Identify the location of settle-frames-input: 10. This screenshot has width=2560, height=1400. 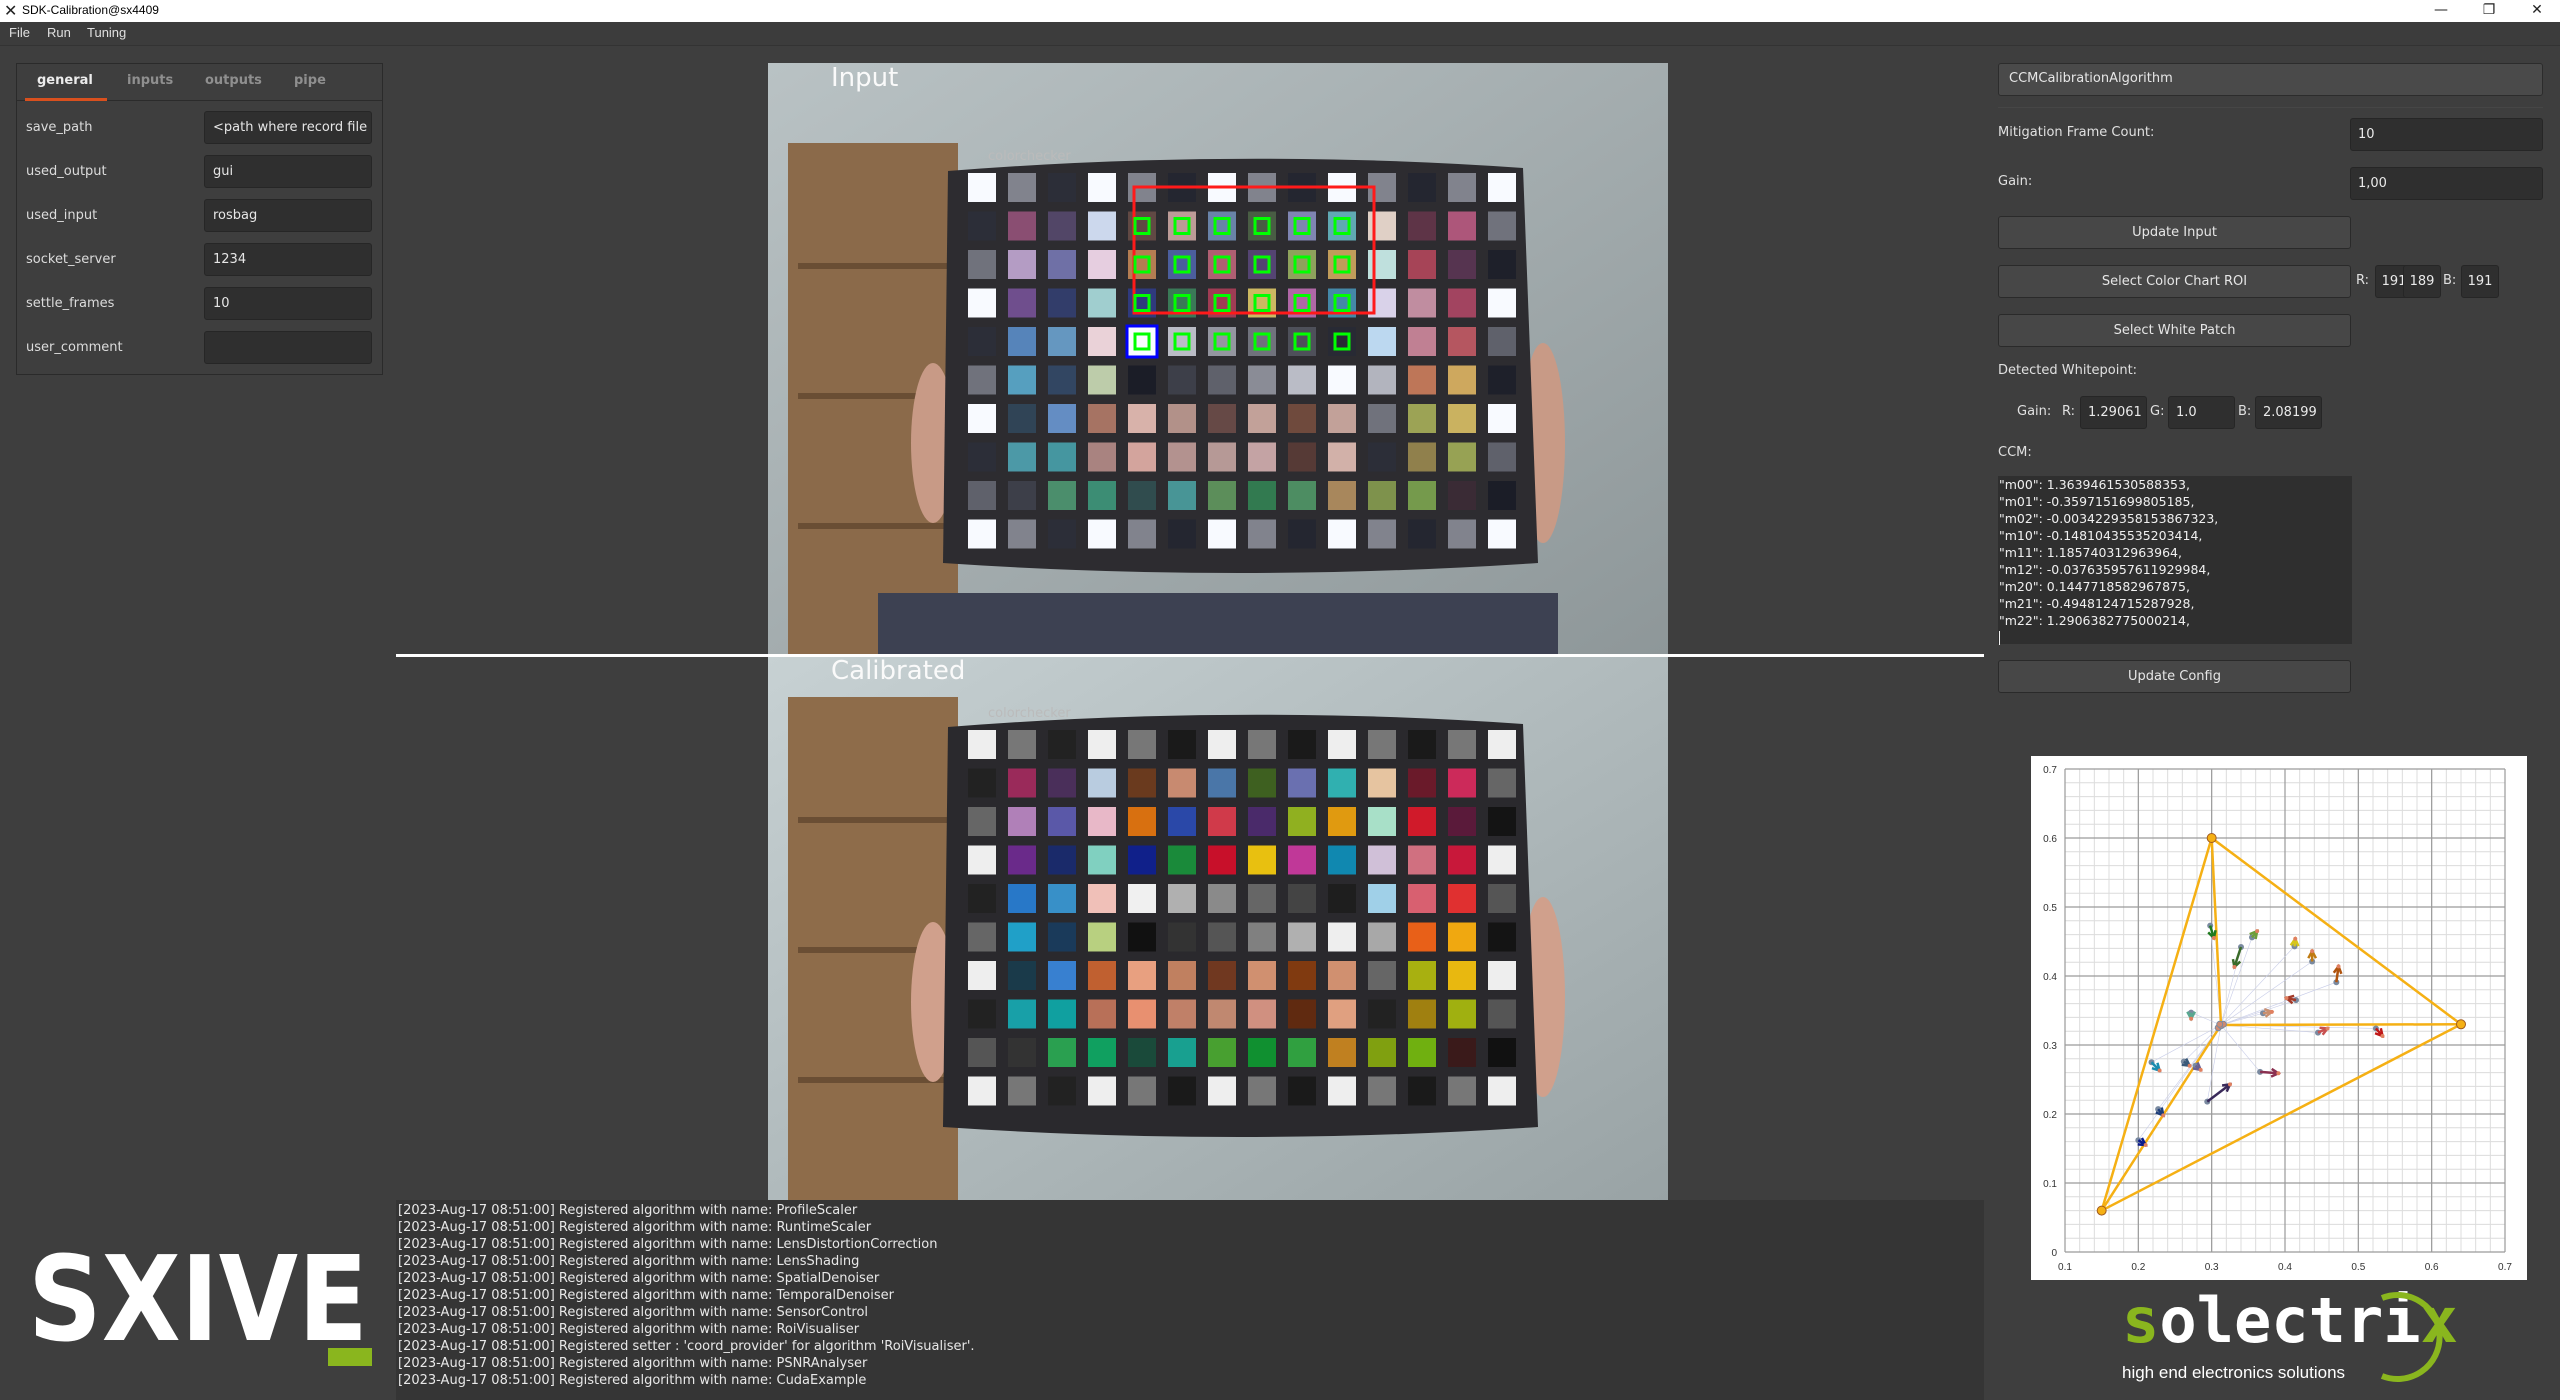
(288, 303).